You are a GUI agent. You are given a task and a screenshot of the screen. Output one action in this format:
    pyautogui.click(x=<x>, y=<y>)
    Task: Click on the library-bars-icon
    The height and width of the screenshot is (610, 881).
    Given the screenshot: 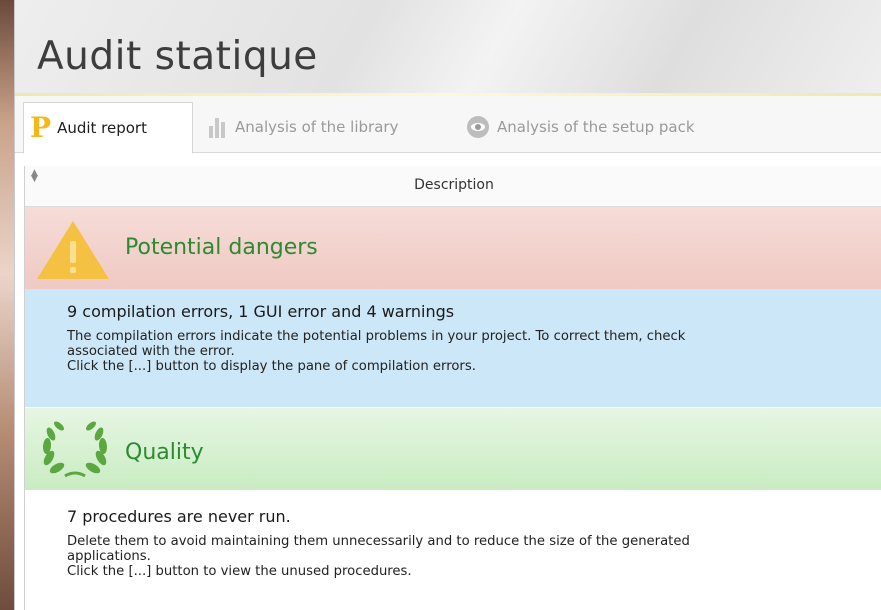 What is the action you would take?
    pyautogui.click(x=217, y=127)
    